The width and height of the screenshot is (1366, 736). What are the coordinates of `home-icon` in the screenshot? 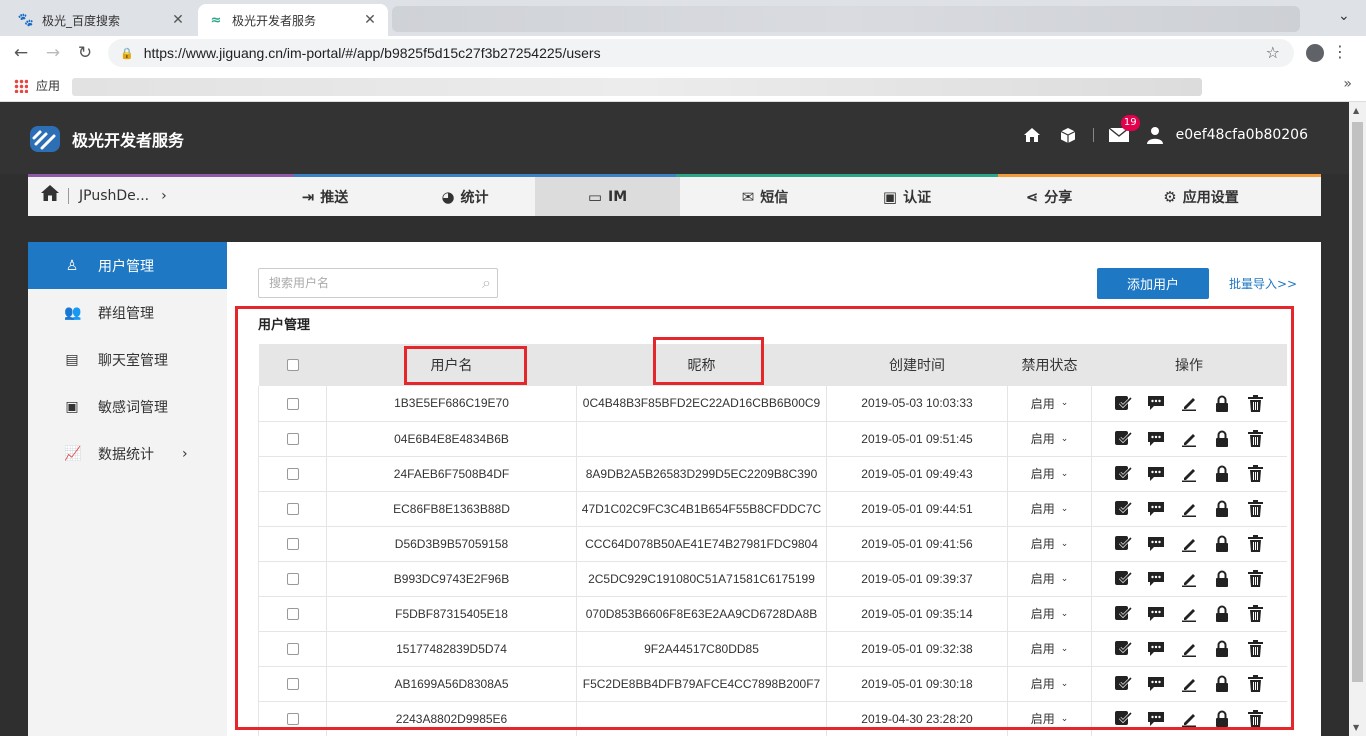 It's located at (50, 195).